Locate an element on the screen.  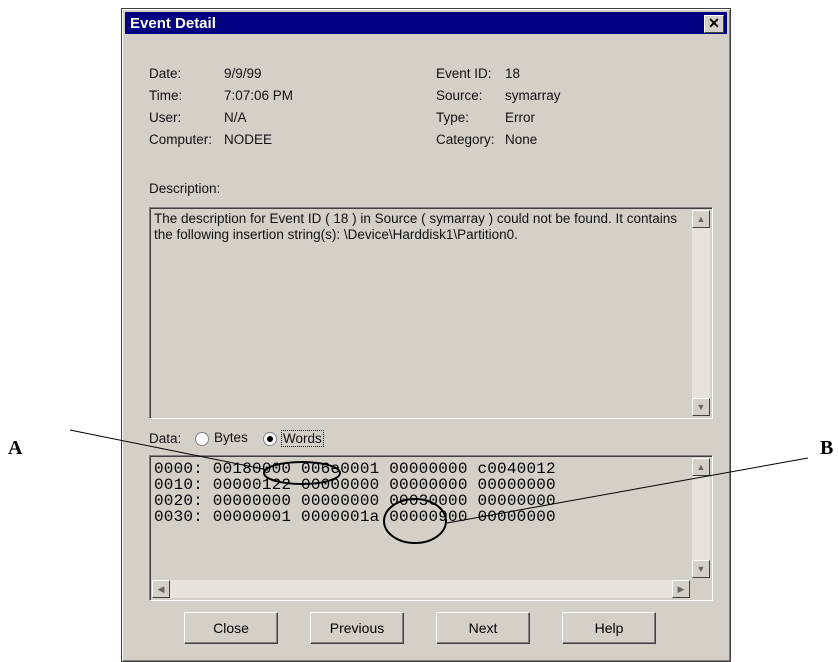
callout-b-ellipse is located at coordinates (415, 521).